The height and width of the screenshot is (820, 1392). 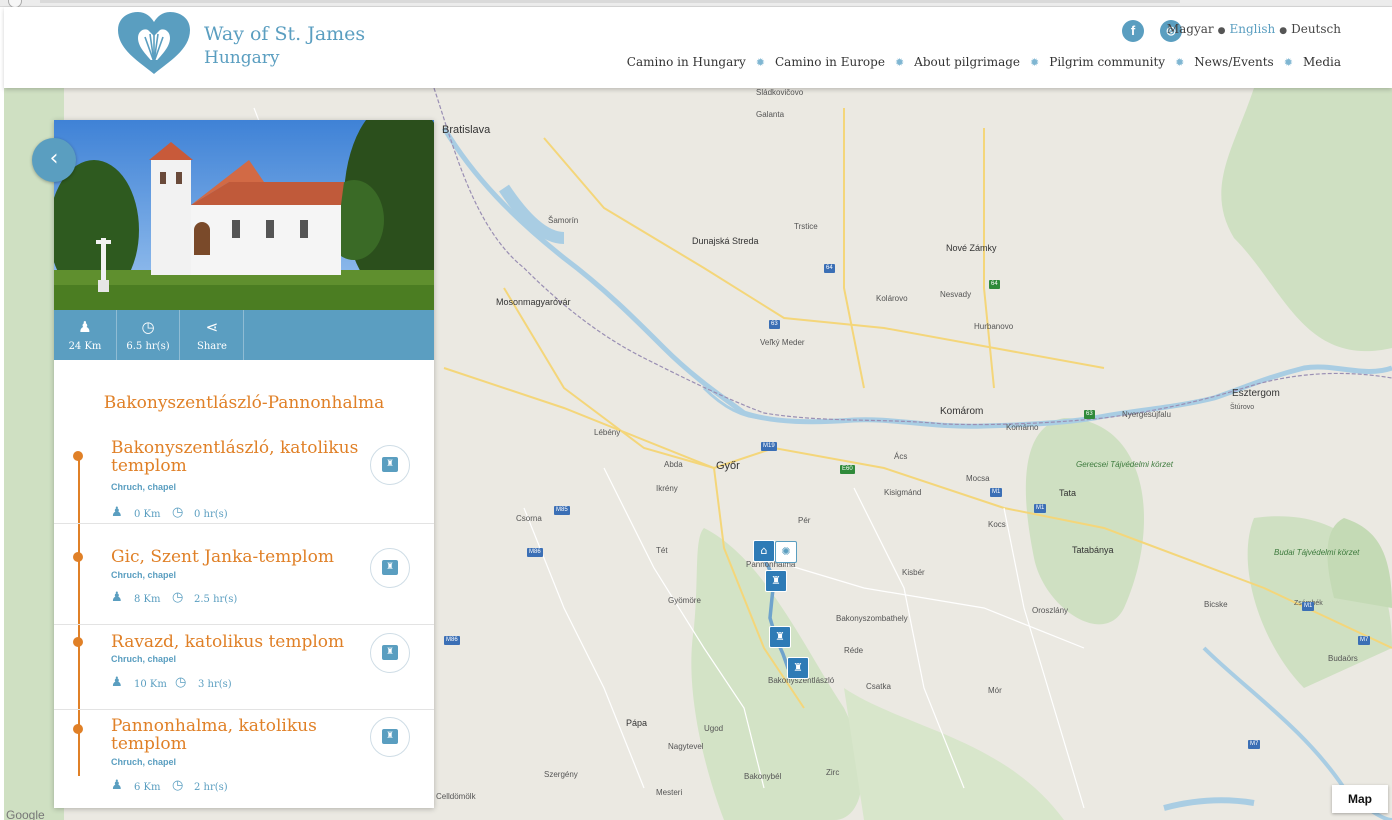 What do you see at coordinates (830, 62) in the screenshot?
I see `nav-camino-in-europe: Camino in Europe` at bounding box center [830, 62].